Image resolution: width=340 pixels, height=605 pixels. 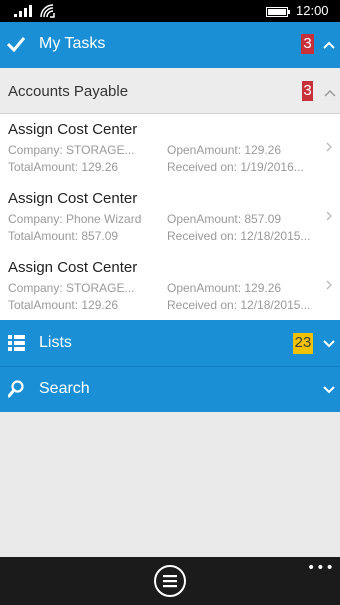 I want to click on battery-icon, so click(x=278, y=12).